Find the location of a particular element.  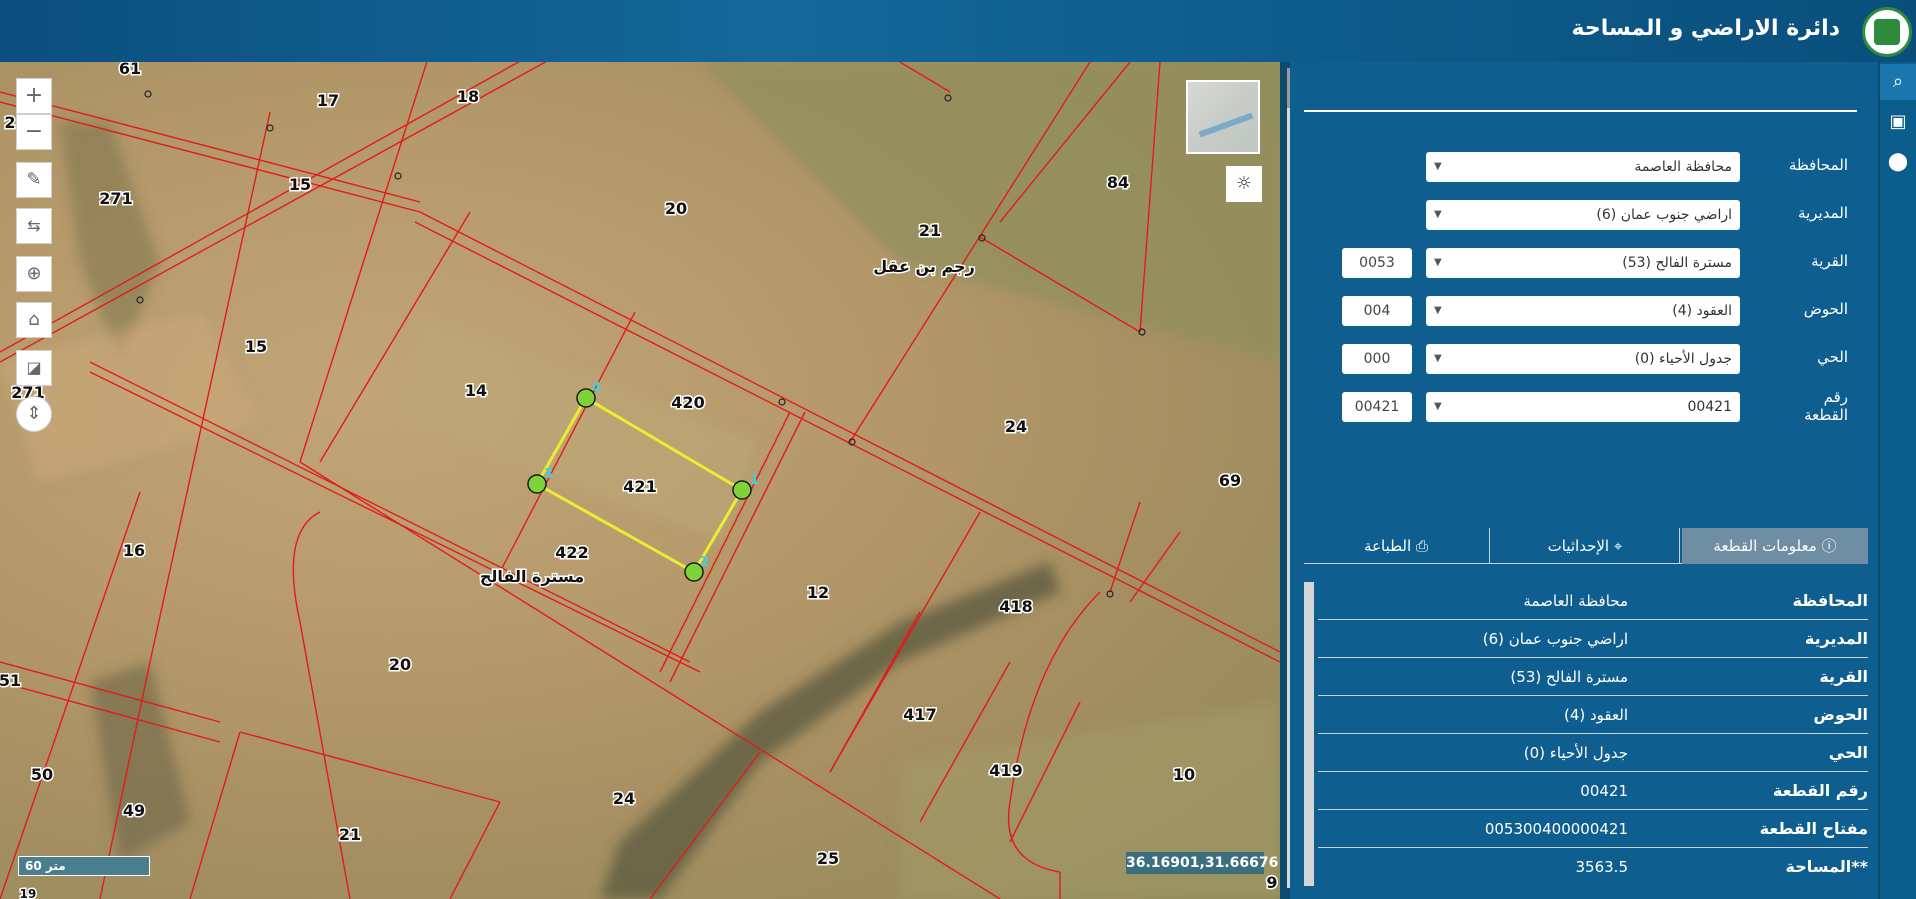

directorate-select: اراضي جنوب عمان (6) ▼ is located at coordinates (1583, 215).